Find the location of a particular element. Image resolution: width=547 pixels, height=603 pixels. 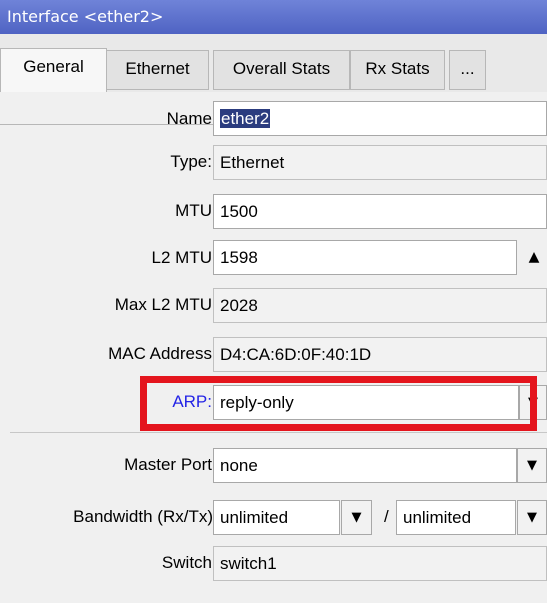

bandwidth-label: Bandwidth (Rx/Tx) is located at coordinates (143, 516).